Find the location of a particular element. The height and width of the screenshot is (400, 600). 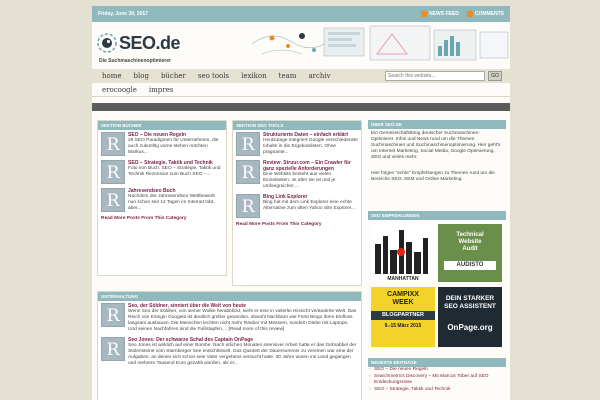

ad-banner-onpage: DEIN STARKER SEO ASSISTENT OnPage.org is located at coordinates (470, 317).